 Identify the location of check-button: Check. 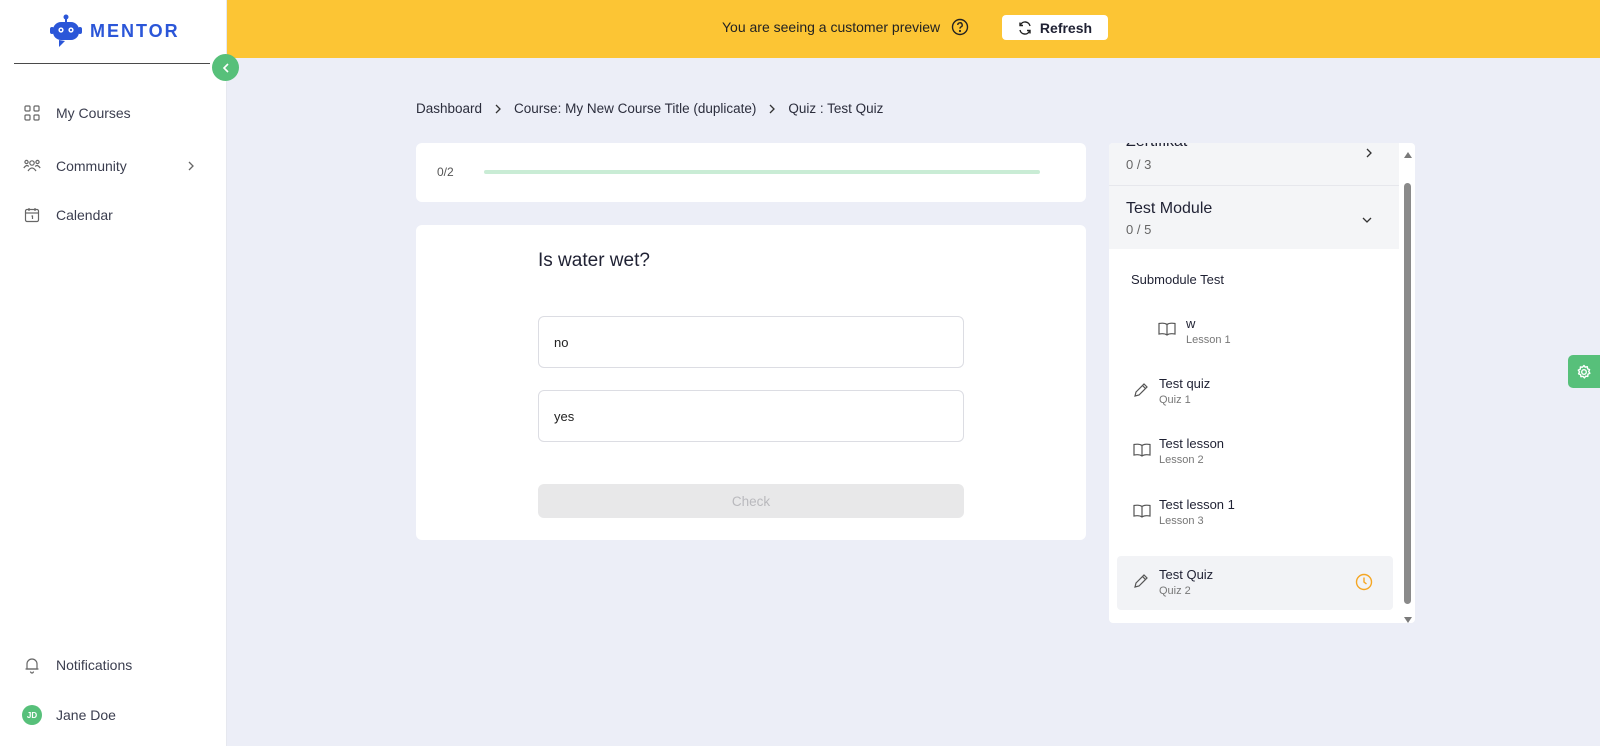
(751, 501).